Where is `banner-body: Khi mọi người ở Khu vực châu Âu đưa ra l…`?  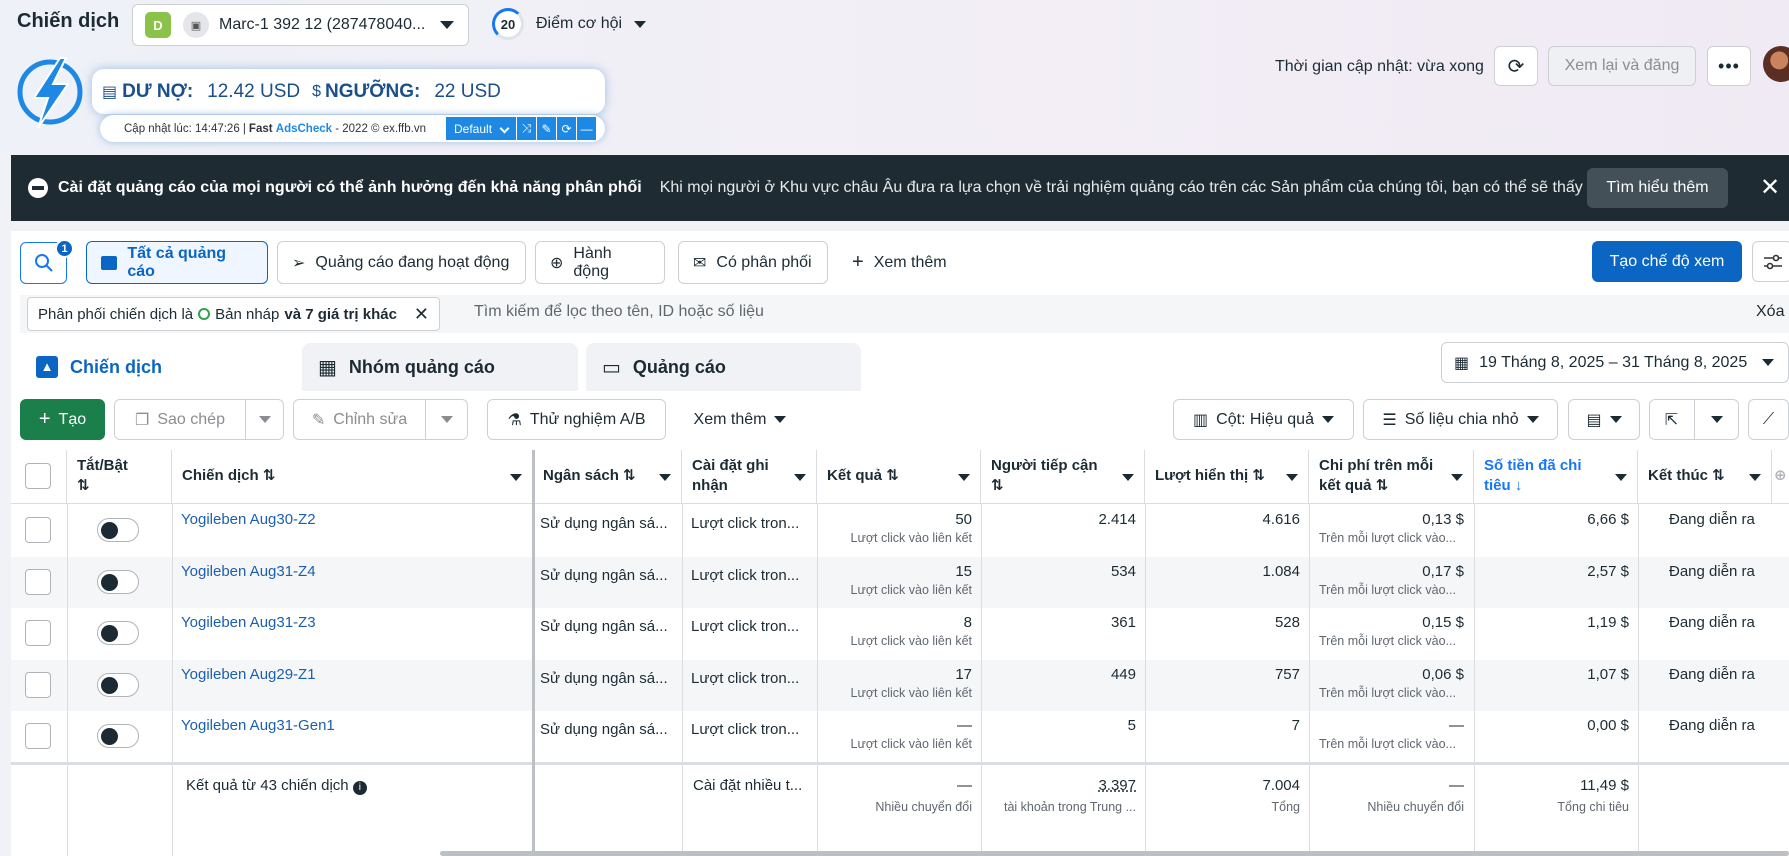 banner-body: Khi mọi người ở Khu vực châu Âu đưa ra l… is located at coordinates (1140, 187).